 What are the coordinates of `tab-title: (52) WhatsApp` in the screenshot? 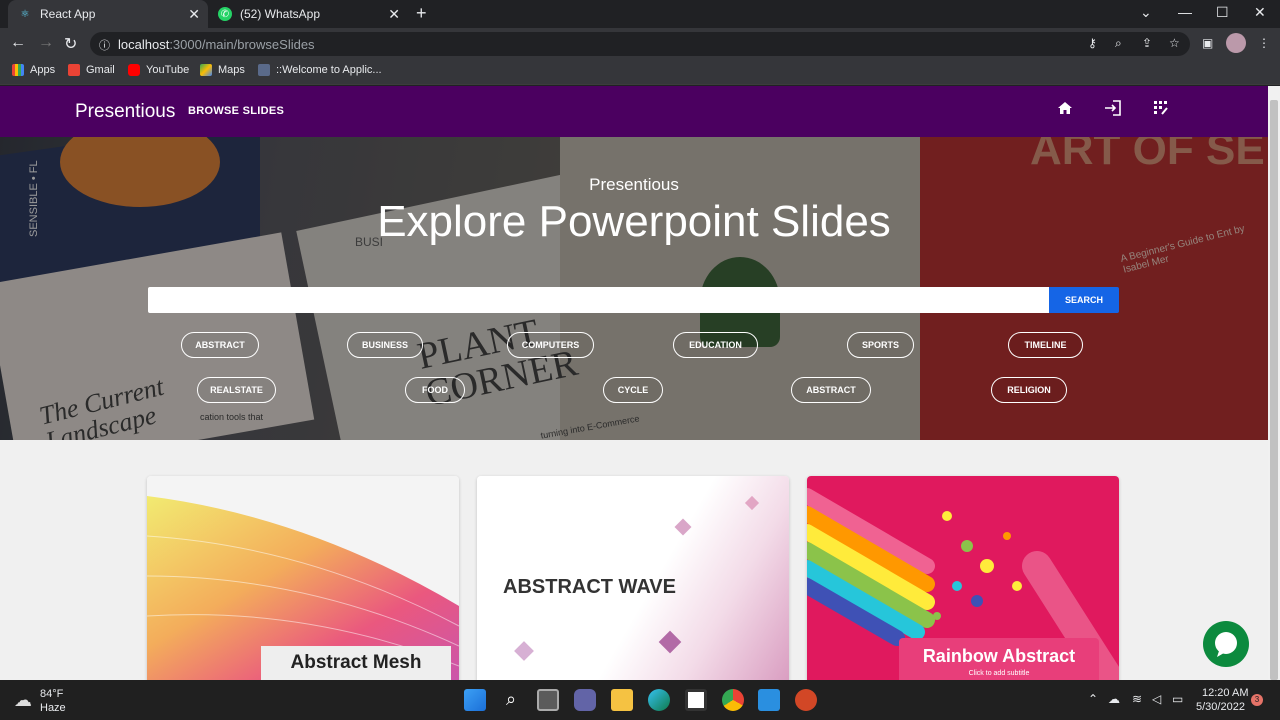 It's located at (280, 14).